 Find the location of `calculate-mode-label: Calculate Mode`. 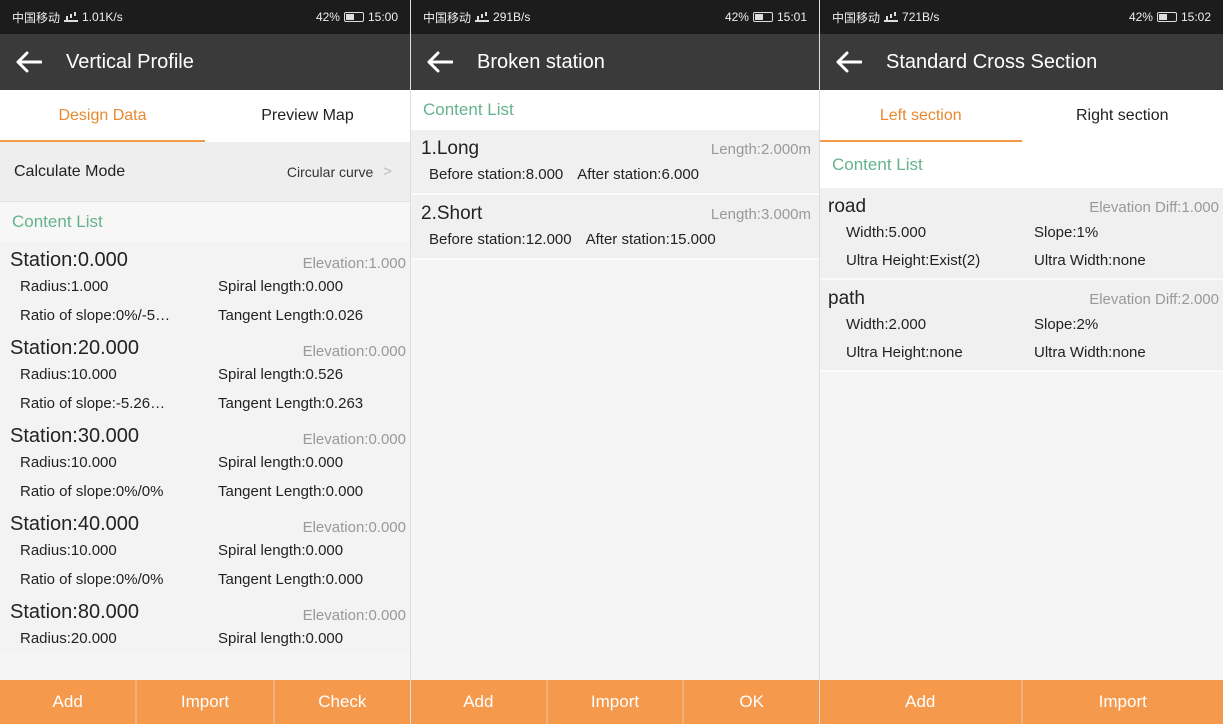

calculate-mode-label: Calculate Mode is located at coordinates (70, 171).